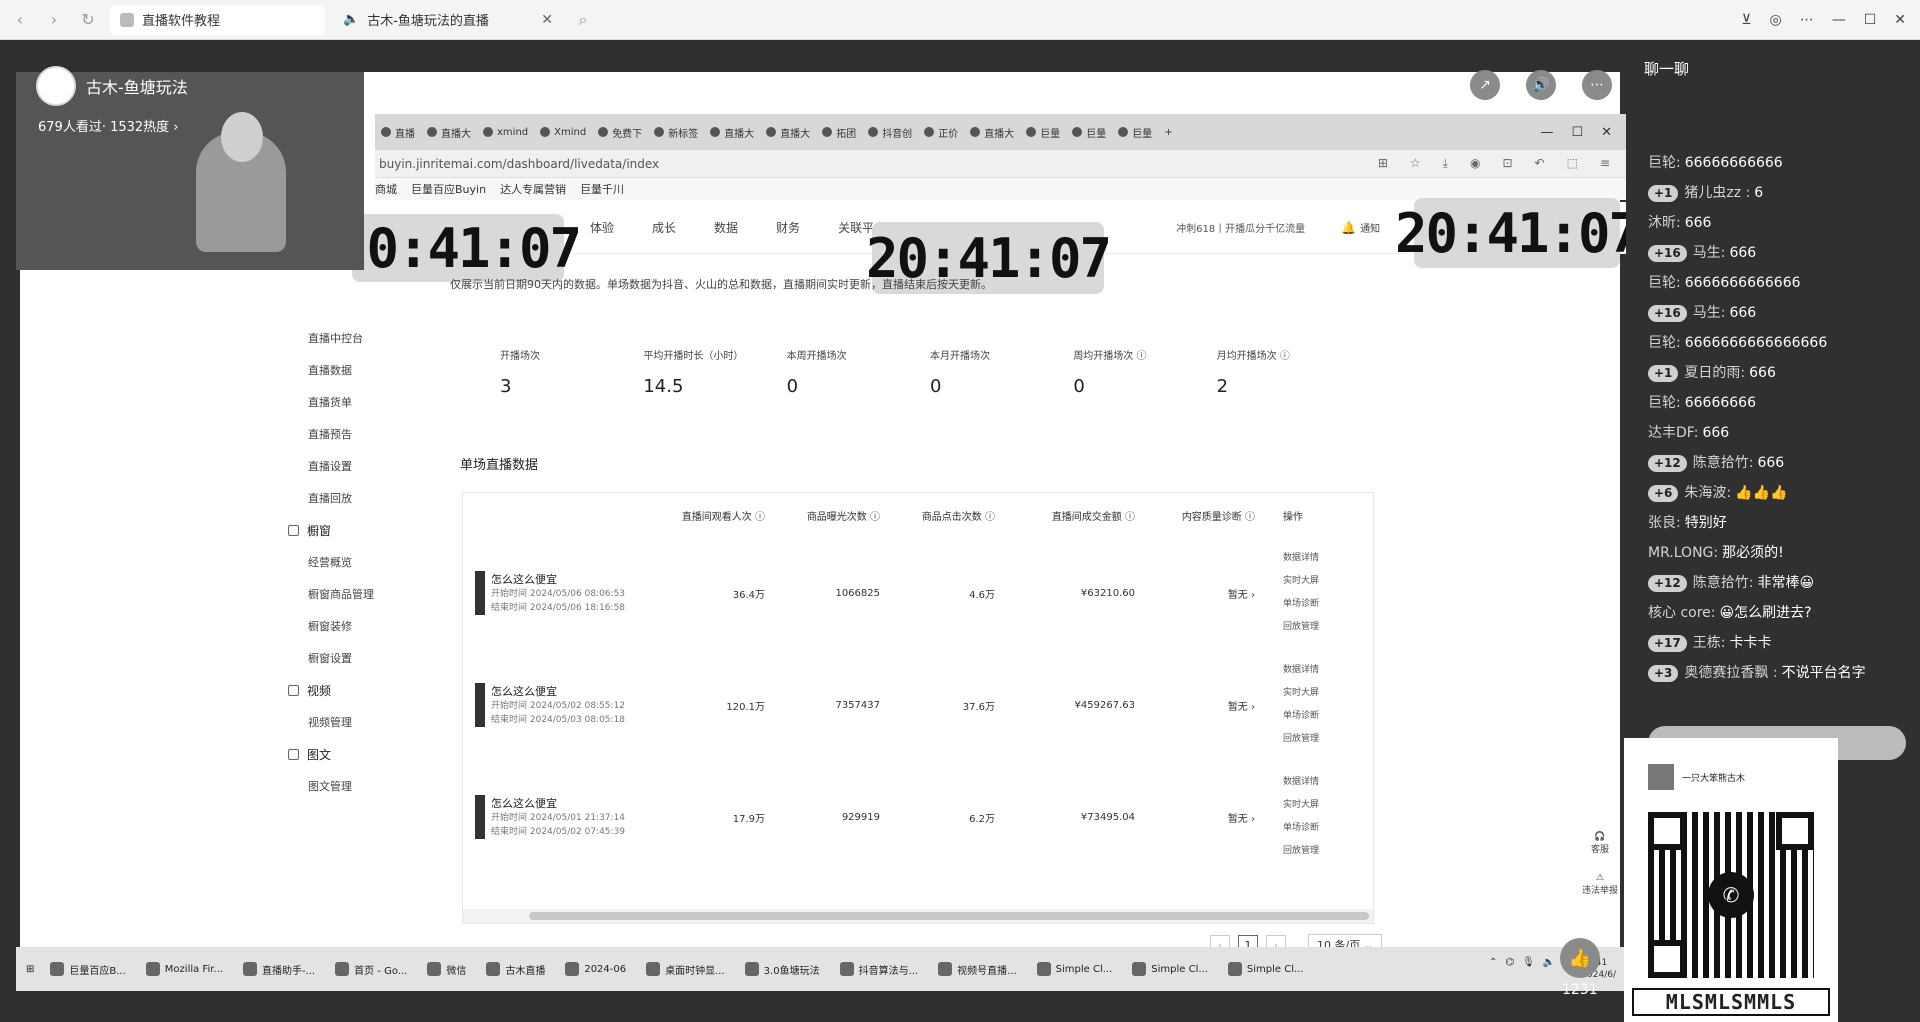 This screenshot has width=1920, height=1022. Describe the element at coordinates (1549, 969) in the screenshot. I see `volume-icon: 🔈` at that location.